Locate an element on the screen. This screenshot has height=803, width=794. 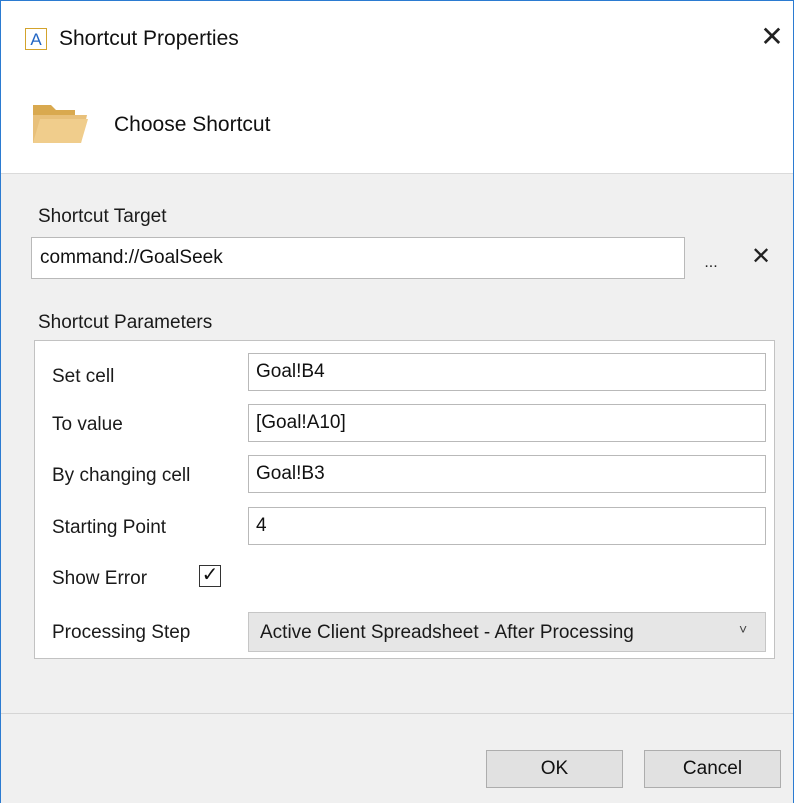
changing-cell-input is located at coordinates (507, 474).